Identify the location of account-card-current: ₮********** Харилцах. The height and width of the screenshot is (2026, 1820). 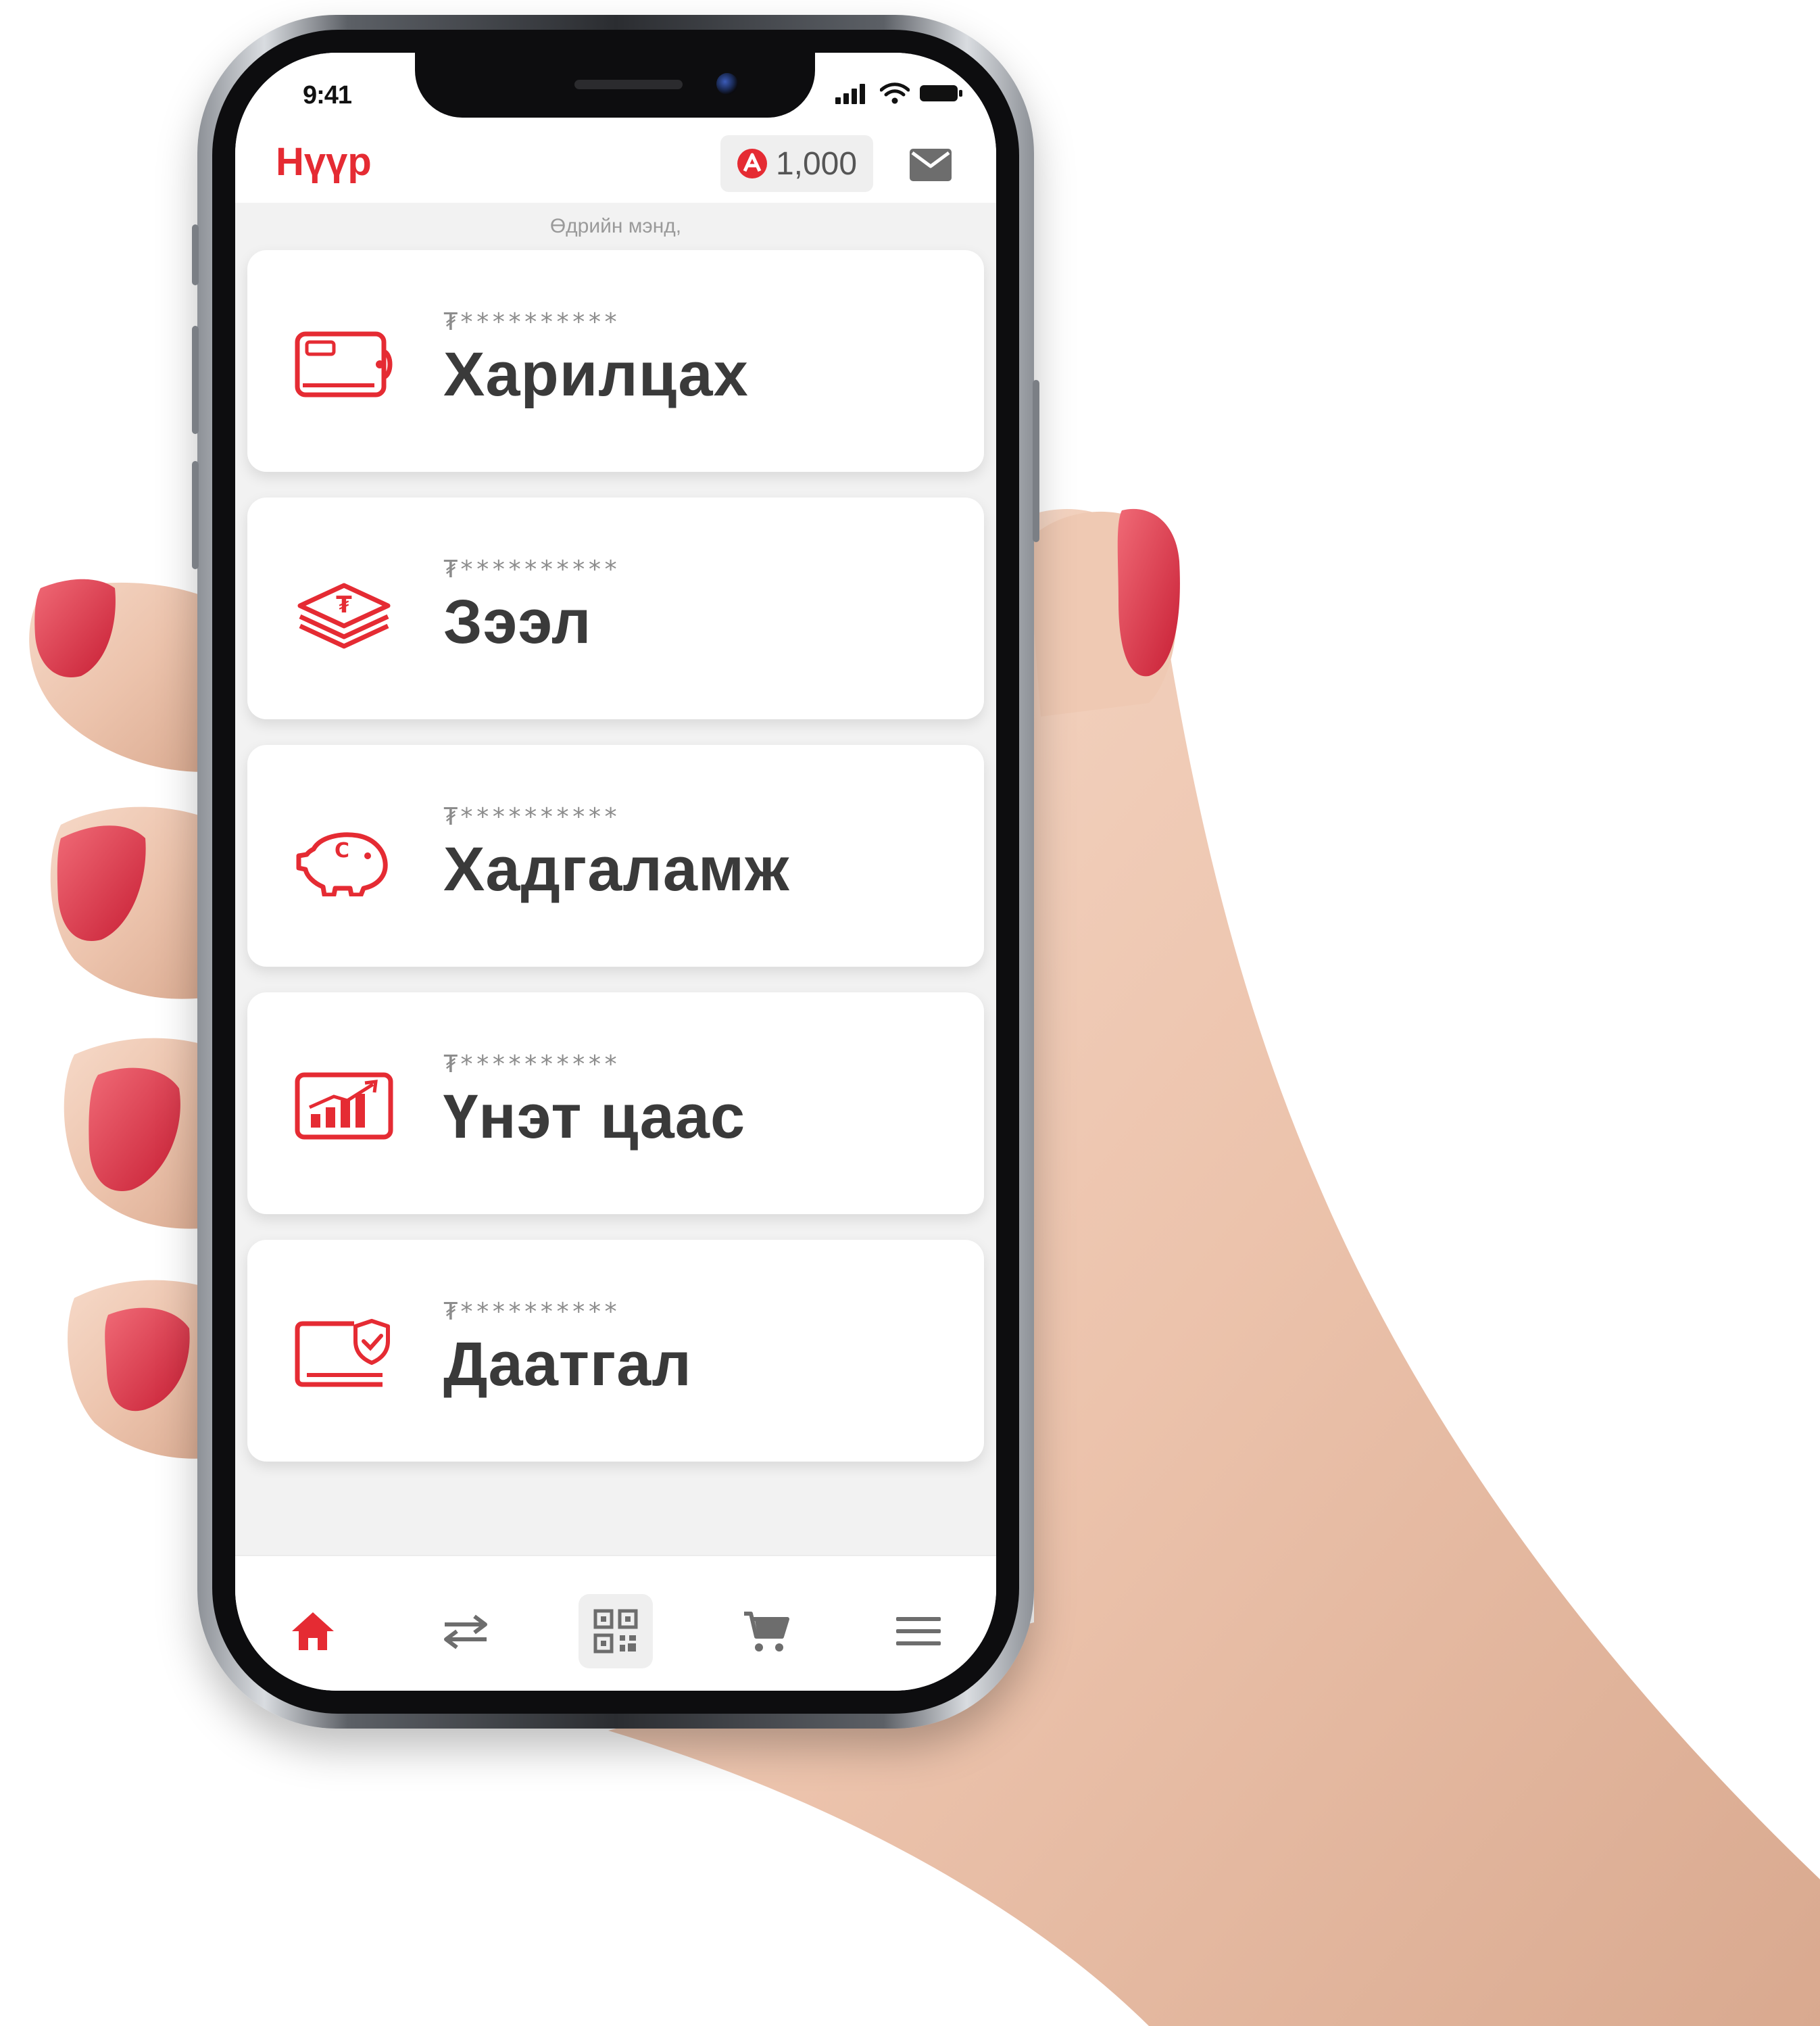
(615, 361).